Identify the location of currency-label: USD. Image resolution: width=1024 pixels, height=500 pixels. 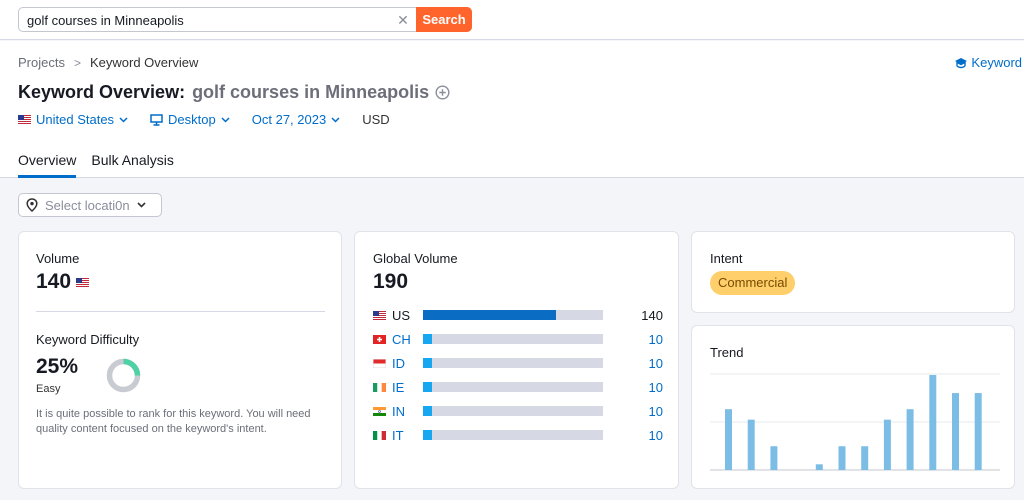
(376, 119).